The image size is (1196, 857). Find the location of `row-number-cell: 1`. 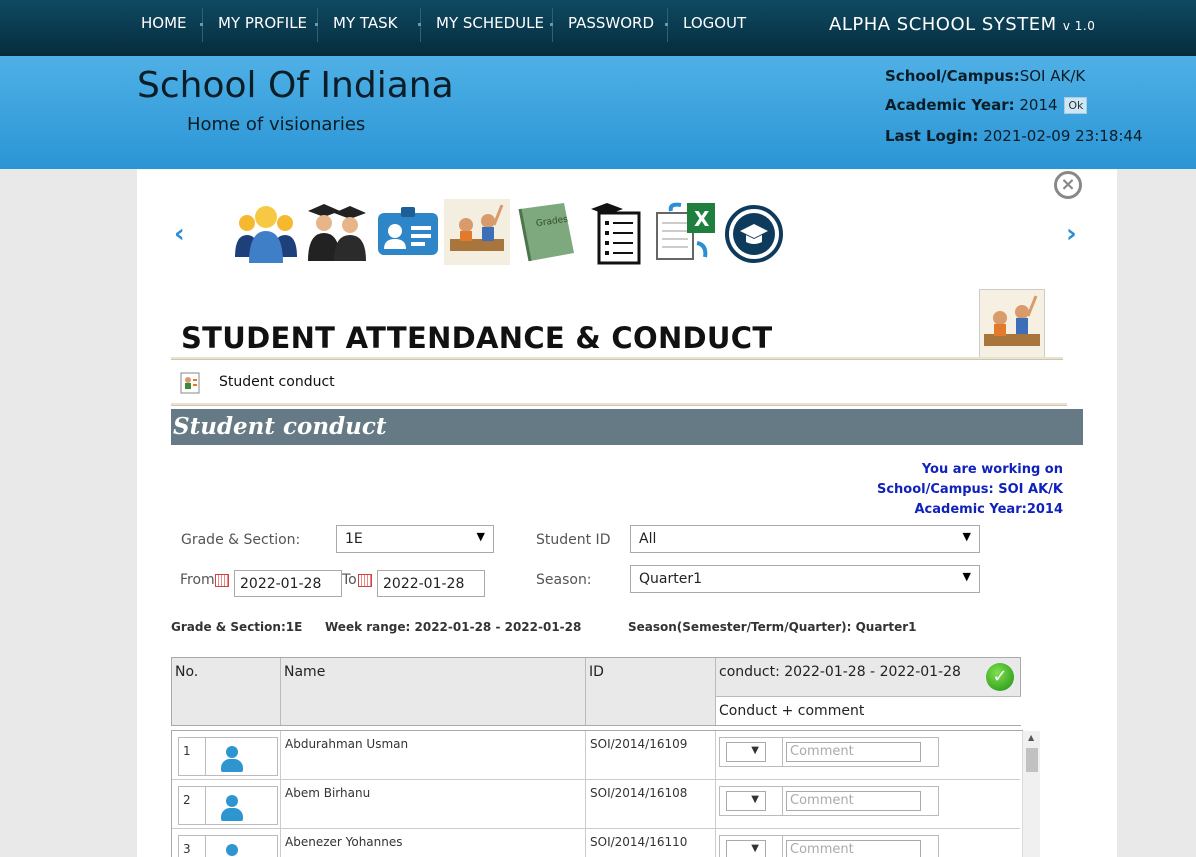

row-number-cell: 1 is located at coordinates (226, 755).